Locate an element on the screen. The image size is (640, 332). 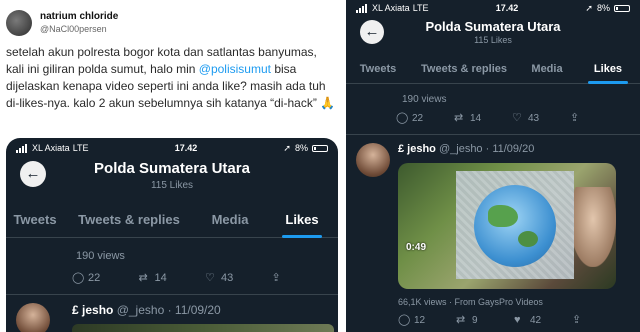
profile-tabs: Tweets Tweets & replies Media Likes is located at coordinates (493, 70).